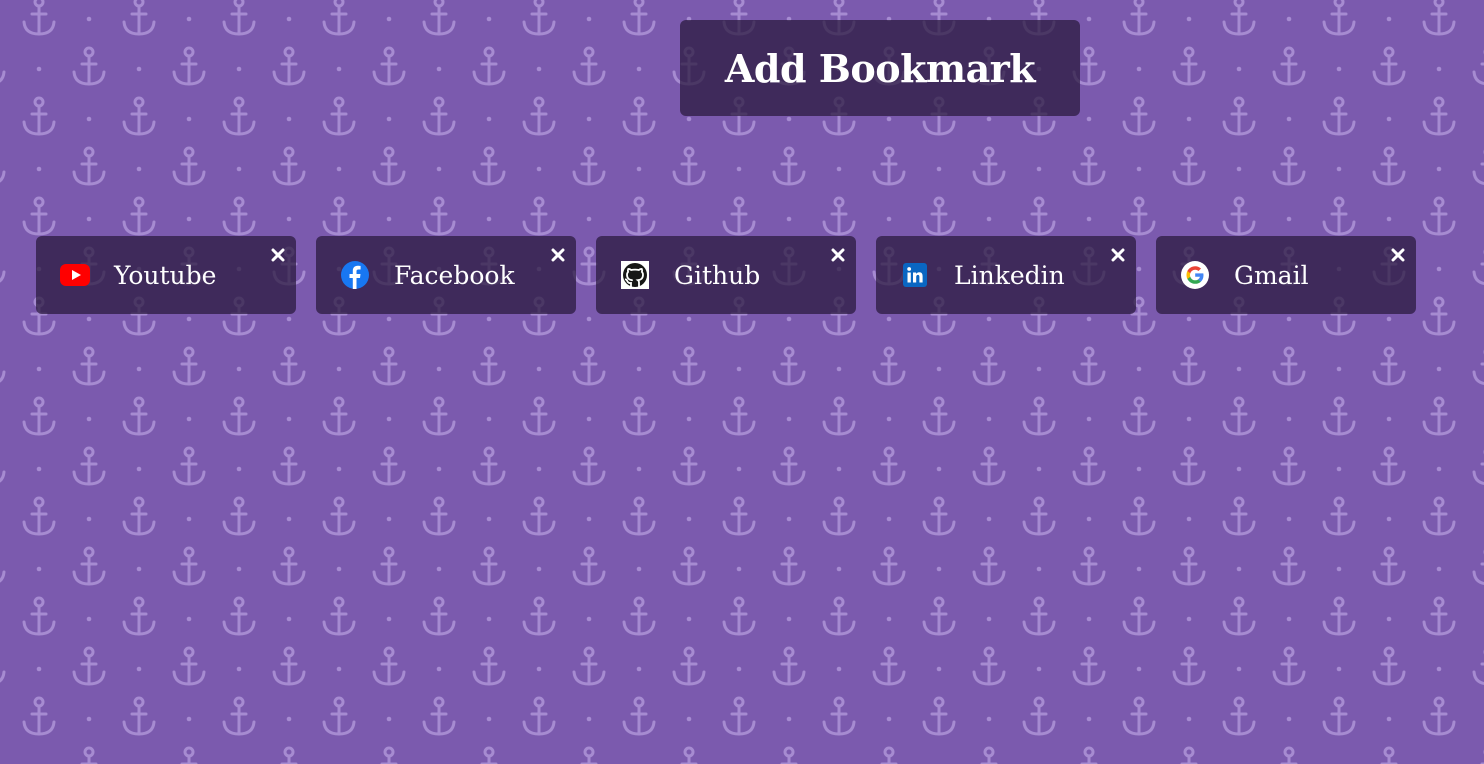  I want to click on bookmark-youtube: Youtube, so click(166, 275).